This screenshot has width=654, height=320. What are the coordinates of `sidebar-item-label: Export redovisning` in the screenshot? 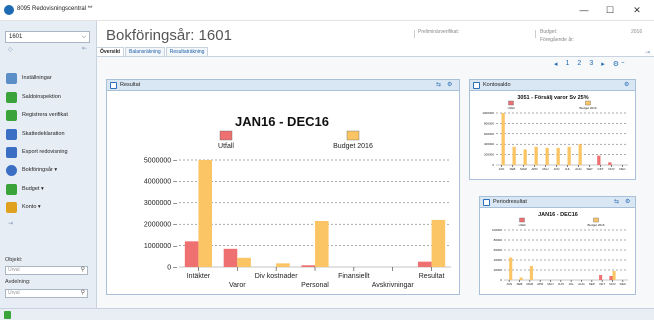 It's located at (45, 152).